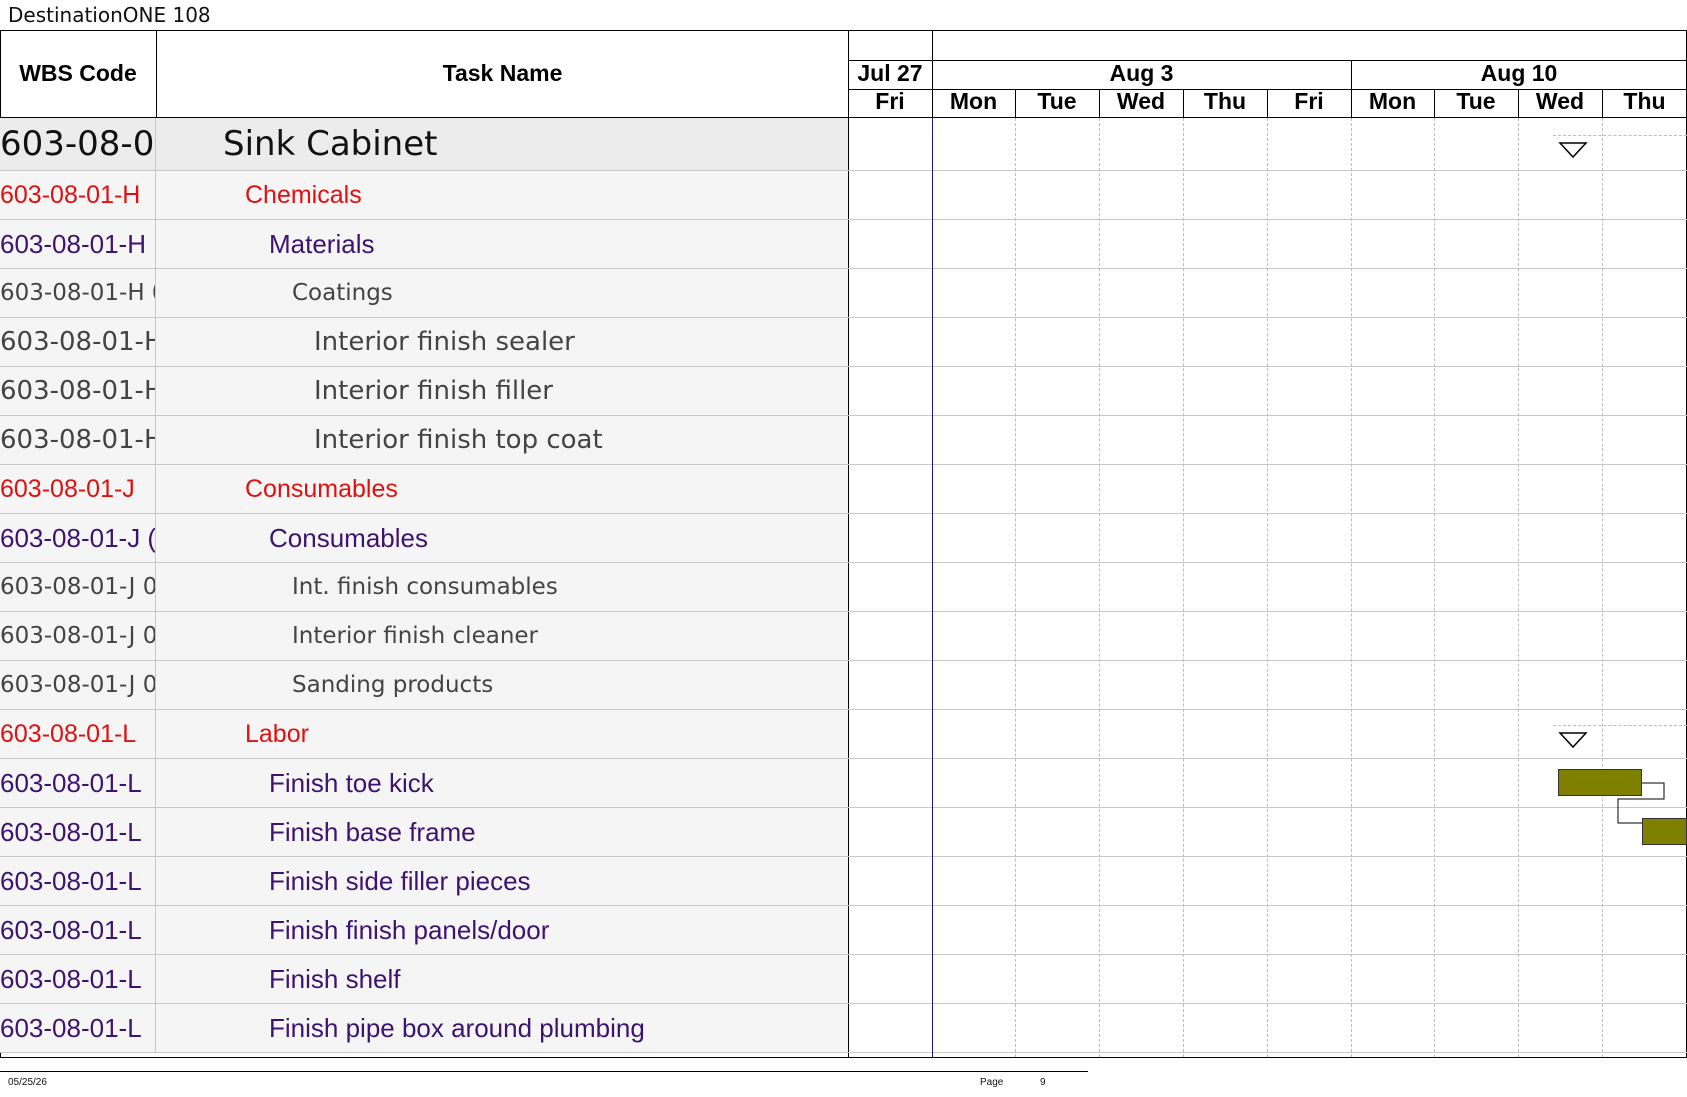  What do you see at coordinates (424, 734) in the screenshot?
I see `table-row: 603-08-01-L Labor` at bounding box center [424, 734].